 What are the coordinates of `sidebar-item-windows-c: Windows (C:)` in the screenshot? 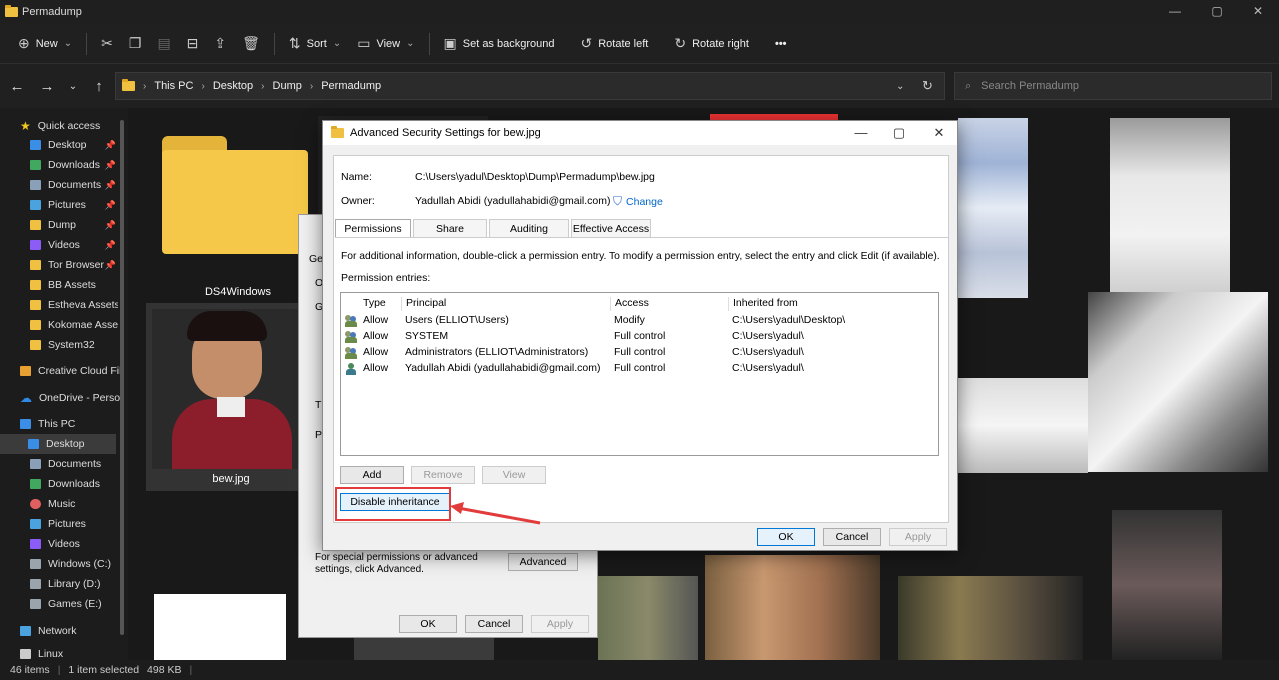 It's located at (74, 564).